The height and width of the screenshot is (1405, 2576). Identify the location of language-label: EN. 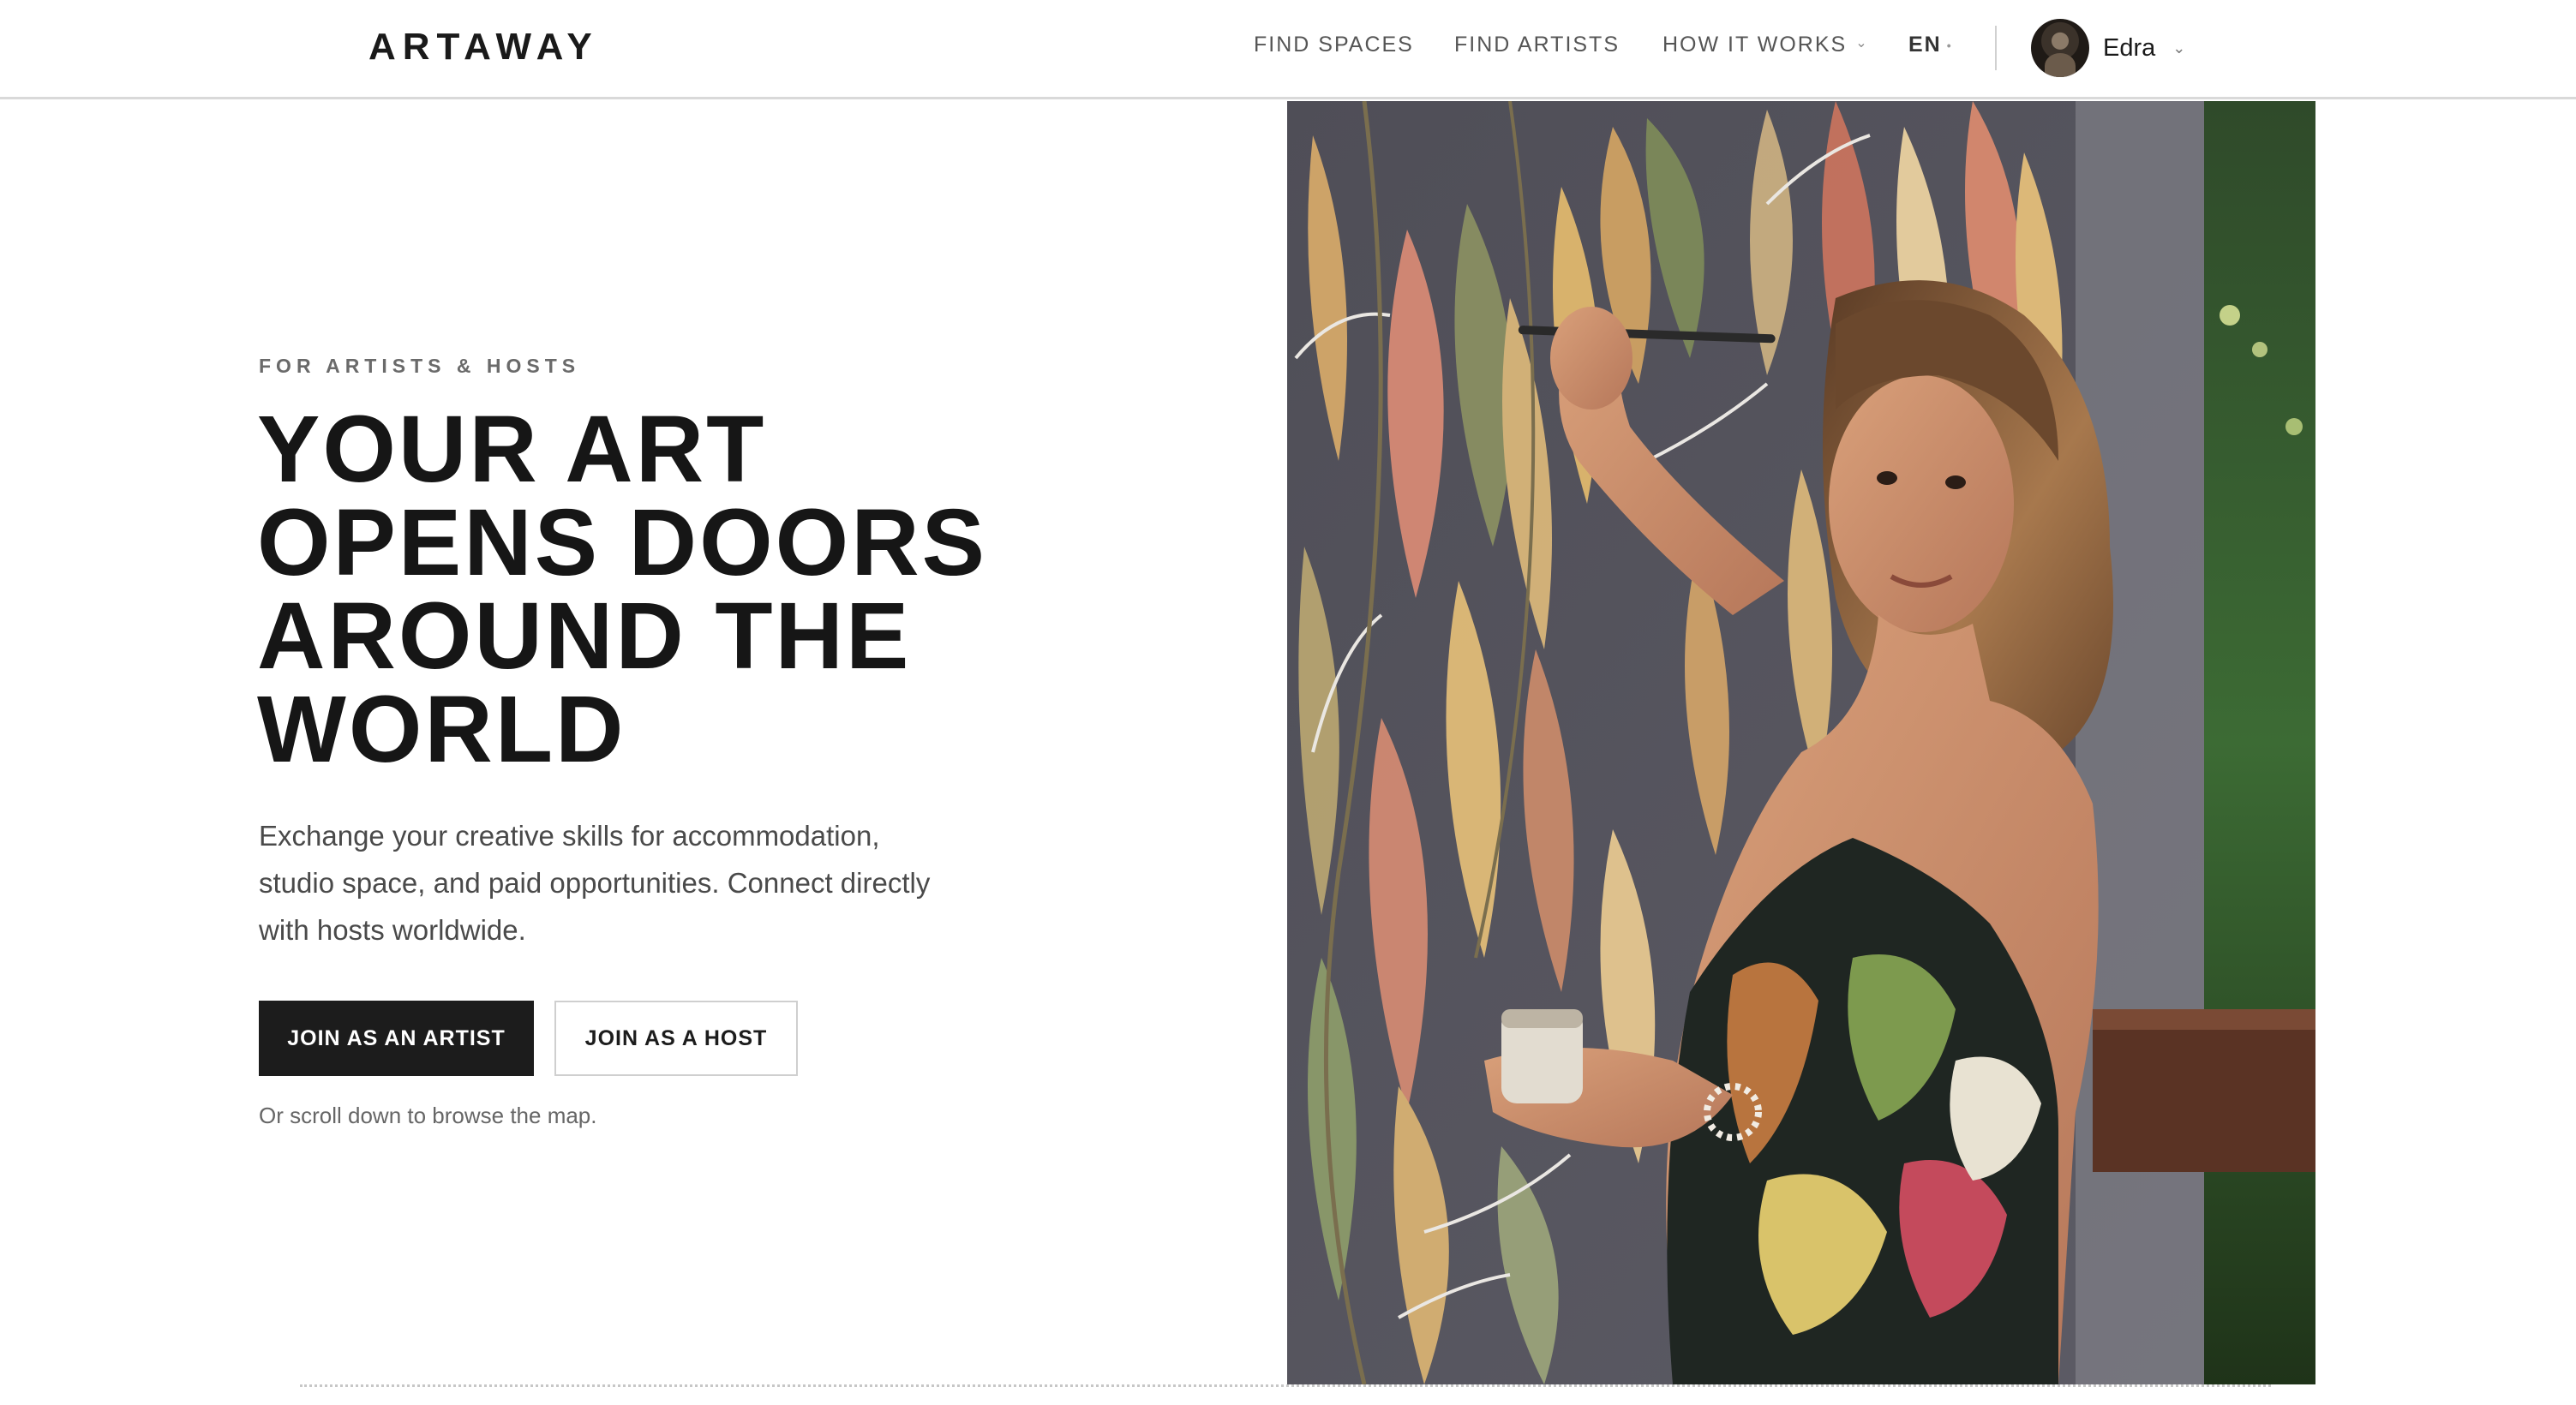
(1925, 45).